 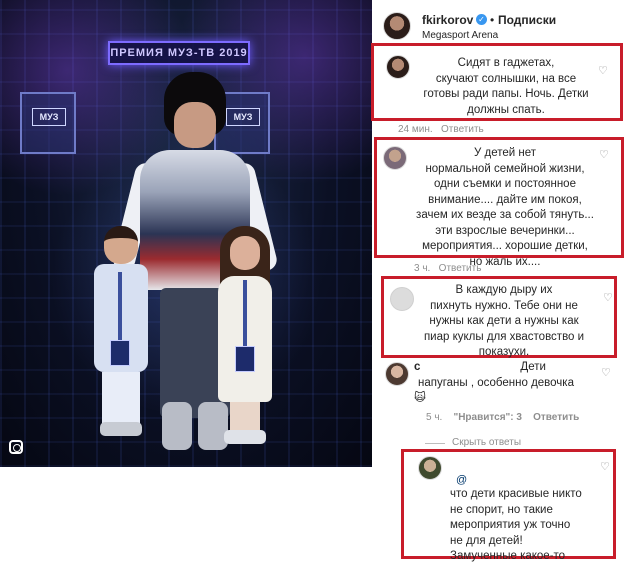 What do you see at coordinates (16, 447) in the screenshot?
I see `instagram-icon` at bounding box center [16, 447].